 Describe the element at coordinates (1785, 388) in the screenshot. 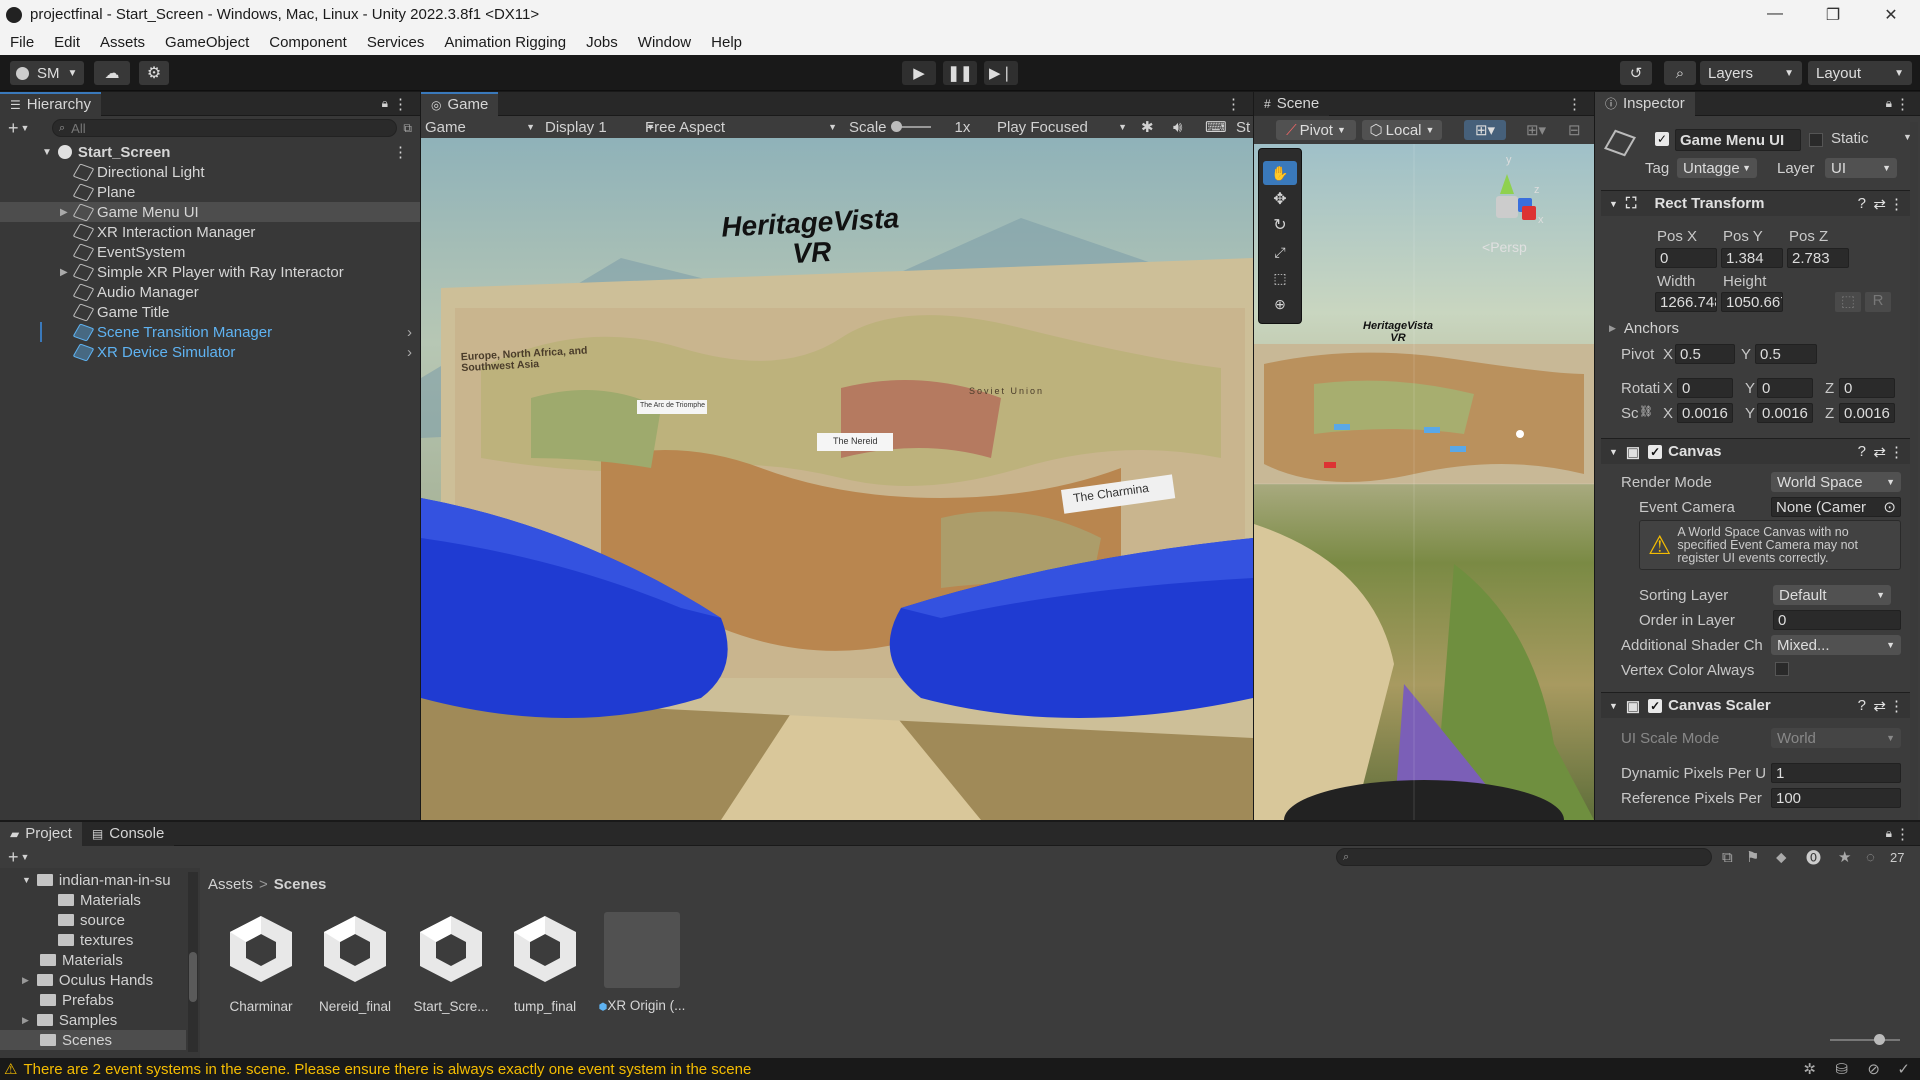

I see `rotation-y-field: 0` at that location.